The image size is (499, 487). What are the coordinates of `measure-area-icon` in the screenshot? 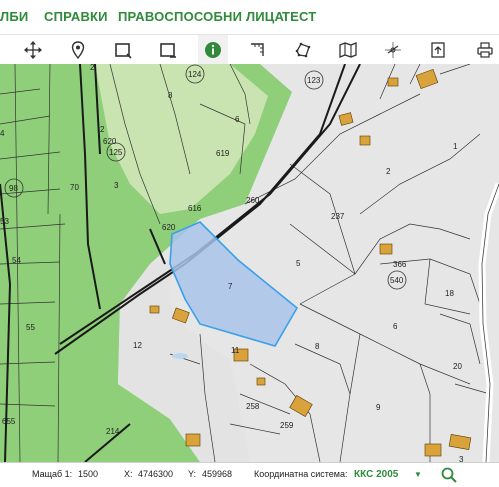 It's located at (303, 49).